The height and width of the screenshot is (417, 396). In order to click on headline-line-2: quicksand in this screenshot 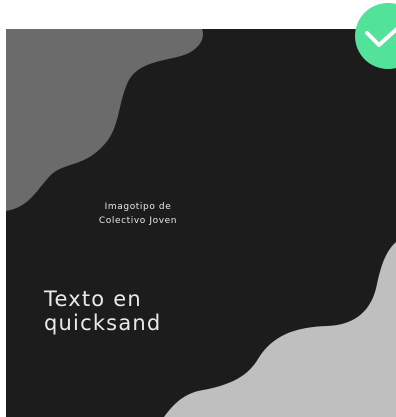, I will do `click(103, 323)`.